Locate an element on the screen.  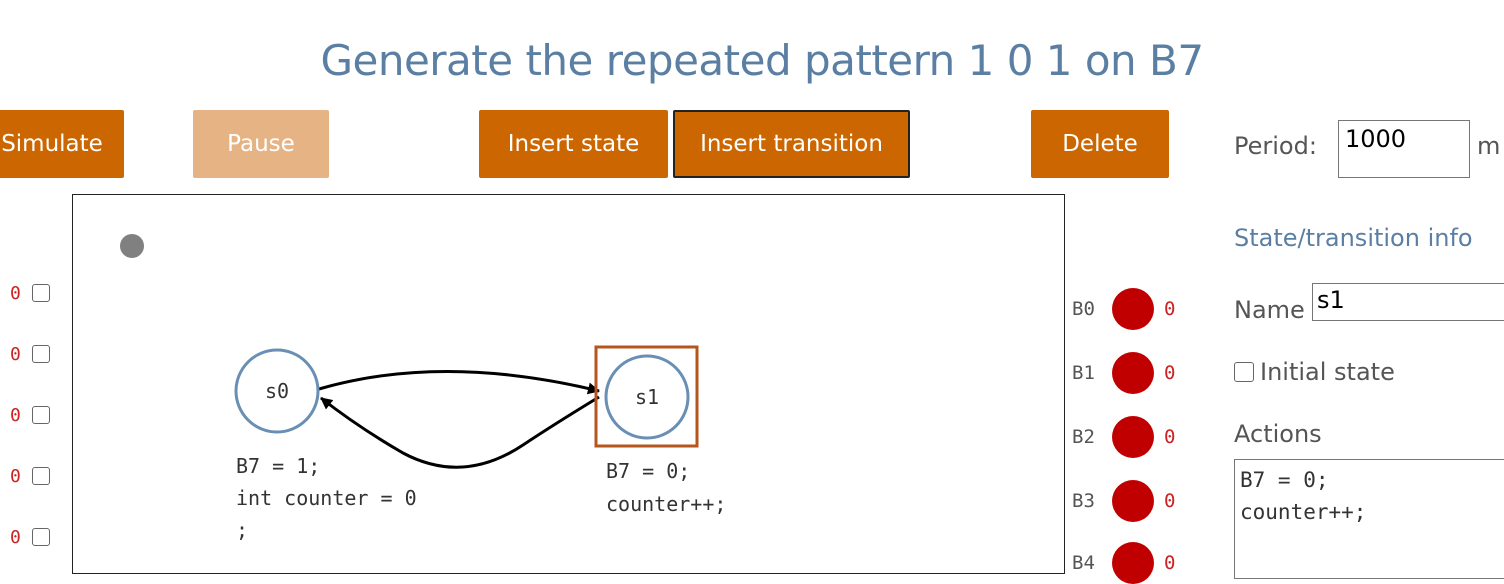
state-info-title: State/transition info is located at coordinates (1353, 238).